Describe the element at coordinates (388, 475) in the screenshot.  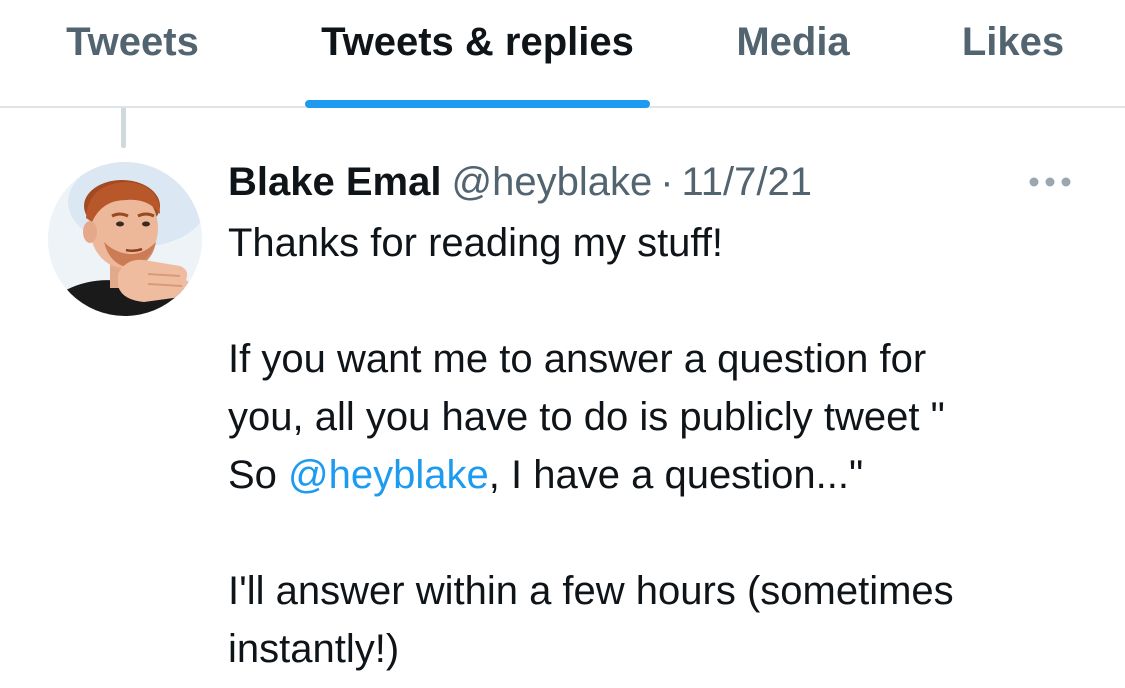
I see `mention-link: @heyblake` at that location.